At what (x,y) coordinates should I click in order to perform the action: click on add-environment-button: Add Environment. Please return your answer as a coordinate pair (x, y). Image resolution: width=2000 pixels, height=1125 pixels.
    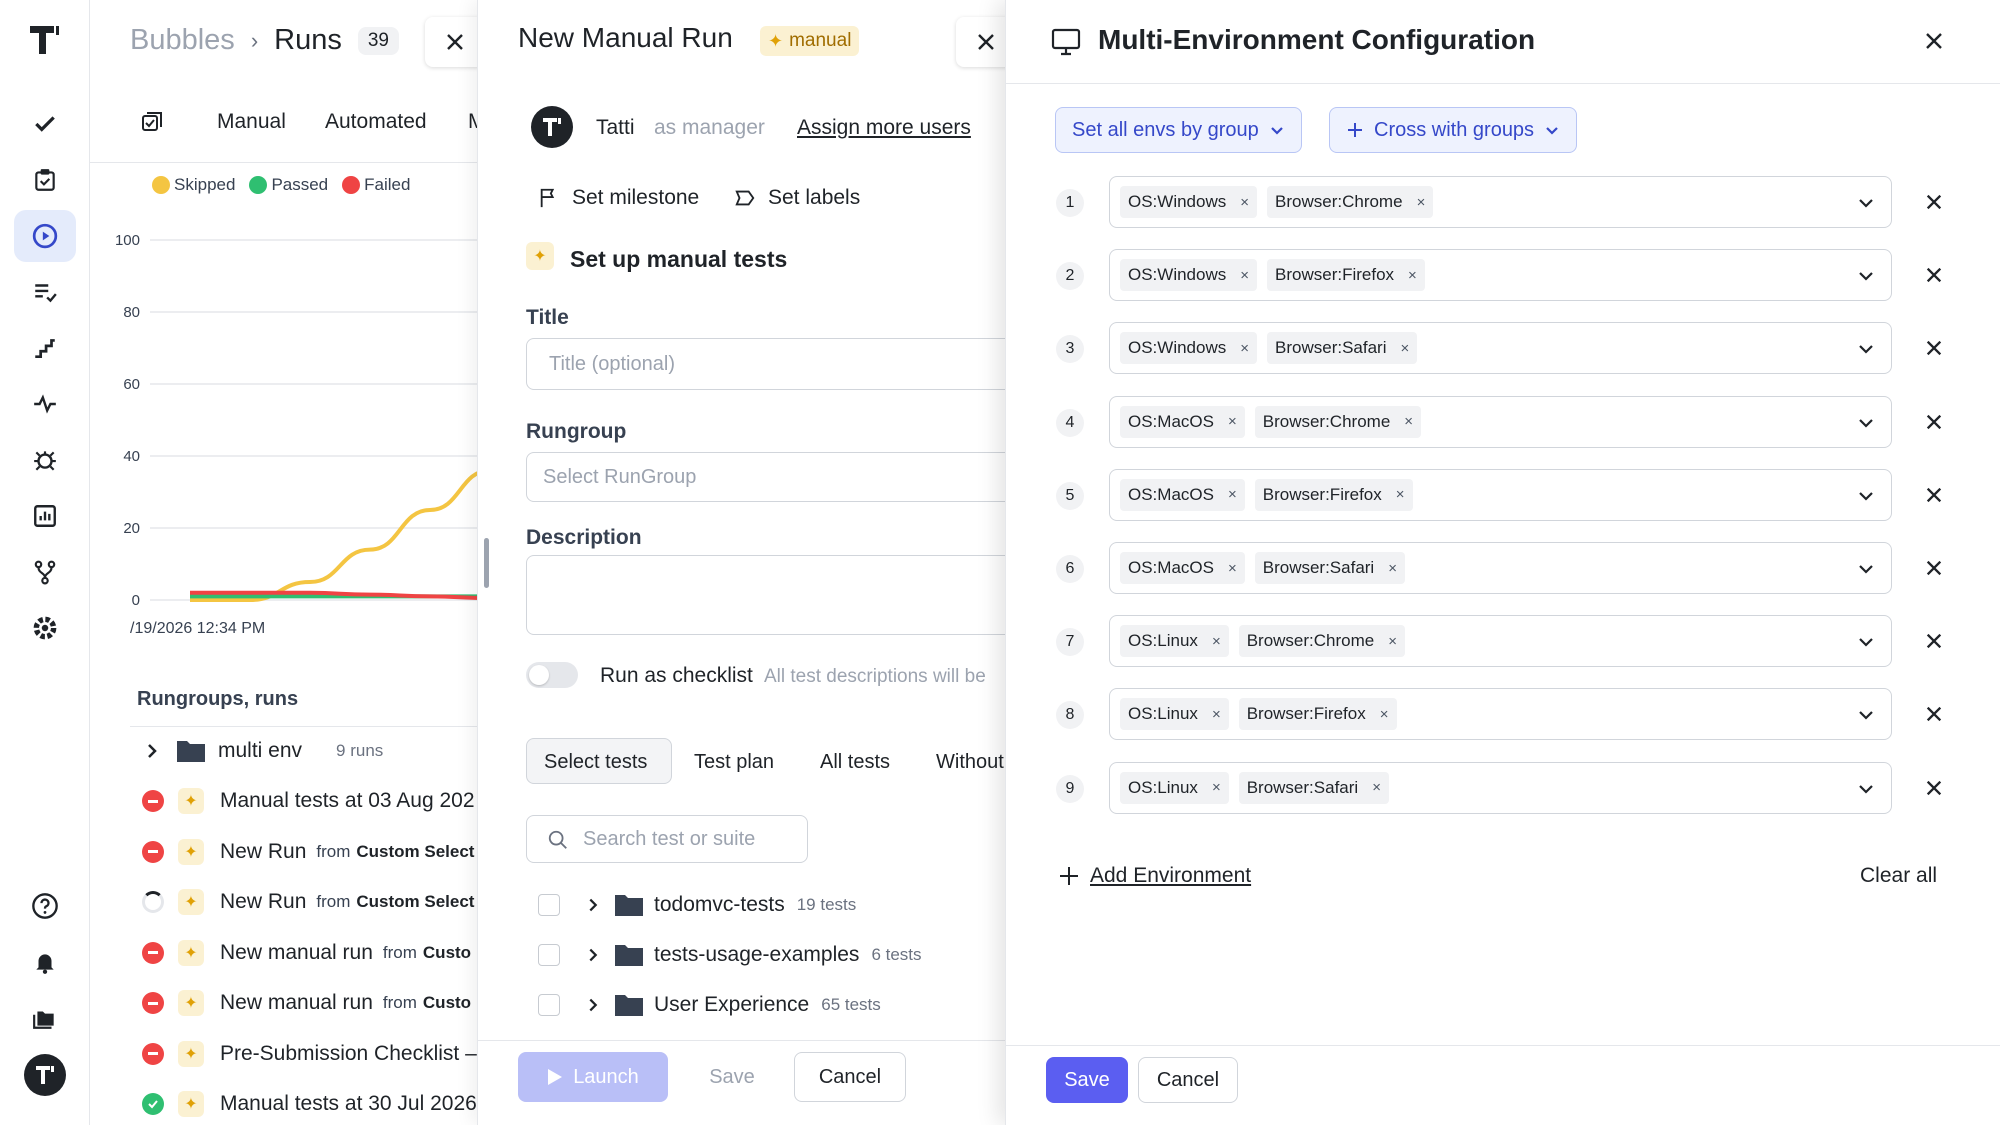
    Looking at the image, I should click on (1154, 876).